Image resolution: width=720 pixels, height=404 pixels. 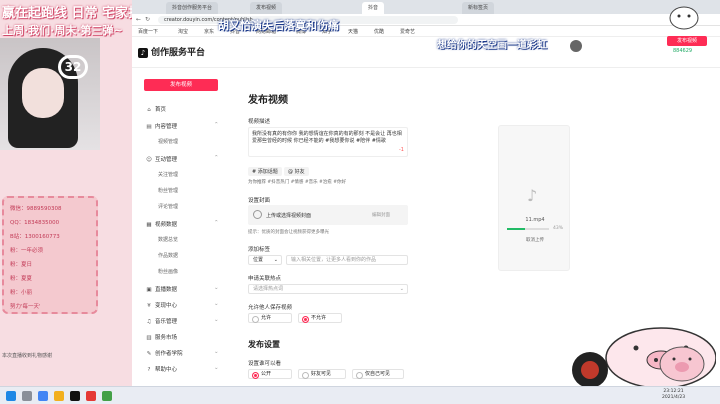 I want to click on cam-badge: 32, so click(x=73, y=67).